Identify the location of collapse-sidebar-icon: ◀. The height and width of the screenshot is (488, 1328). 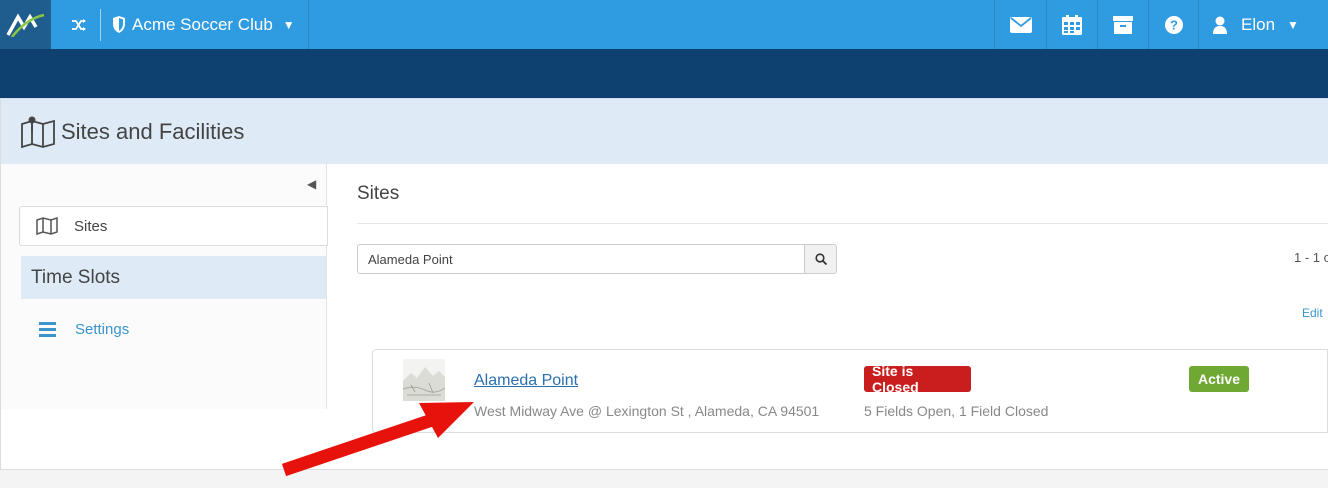
(311, 184).